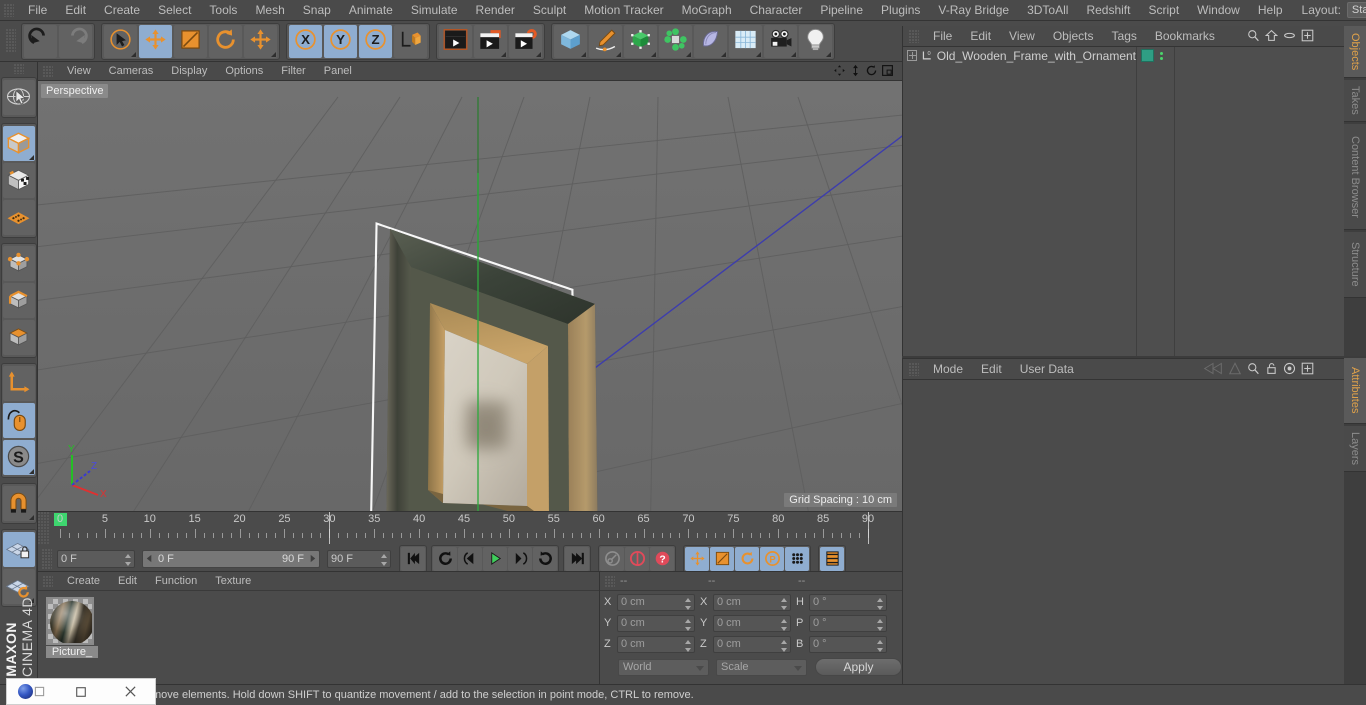 The image size is (1366, 705). Describe the element at coordinates (445, 558) in the screenshot. I see `play-backwards-loop-button` at that location.